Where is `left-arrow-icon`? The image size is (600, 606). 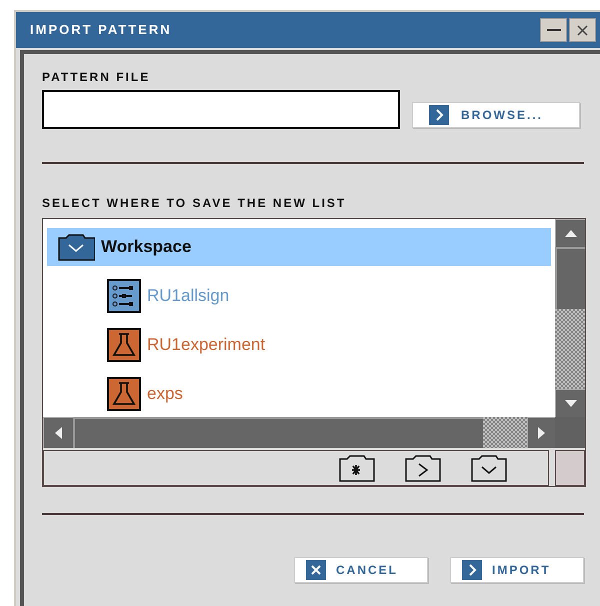 left-arrow-icon is located at coordinates (58, 433).